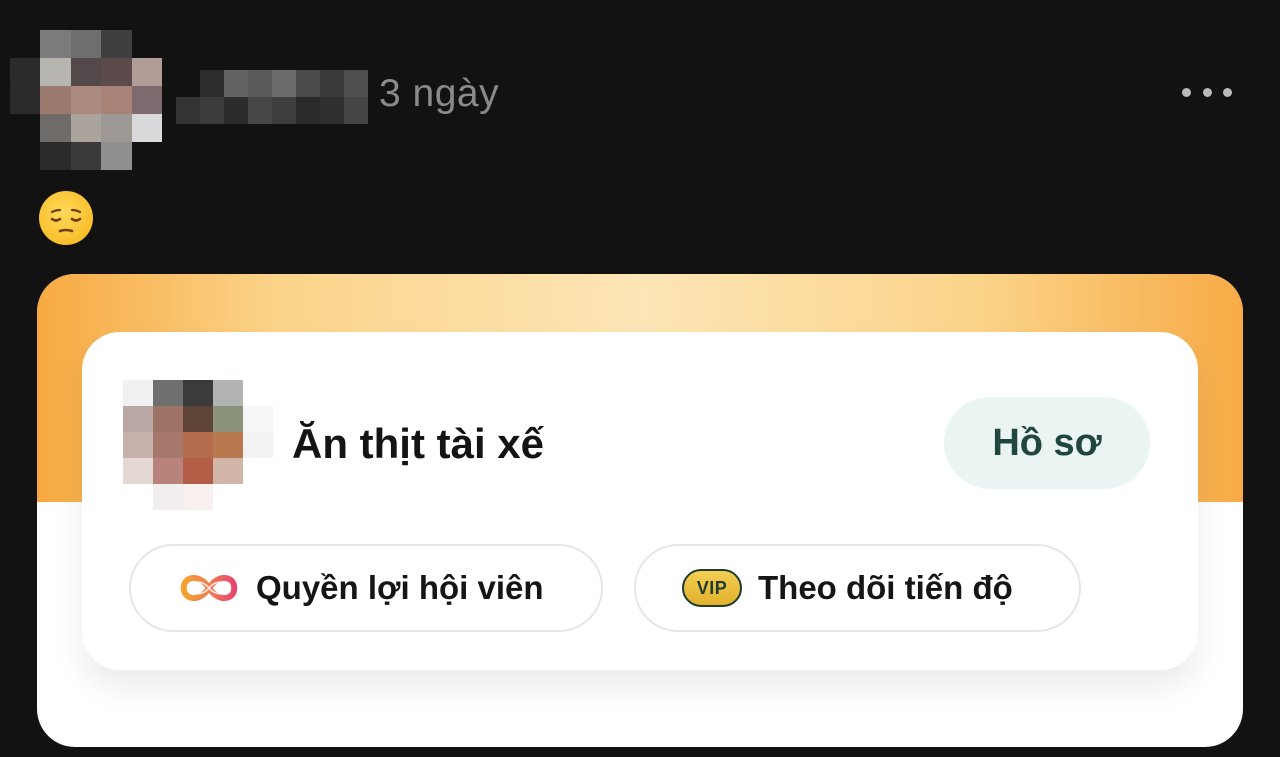  Describe the element at coordinates (1047, 443) in the screenshot. I see `profile-button: Hồ sơ` at that location.